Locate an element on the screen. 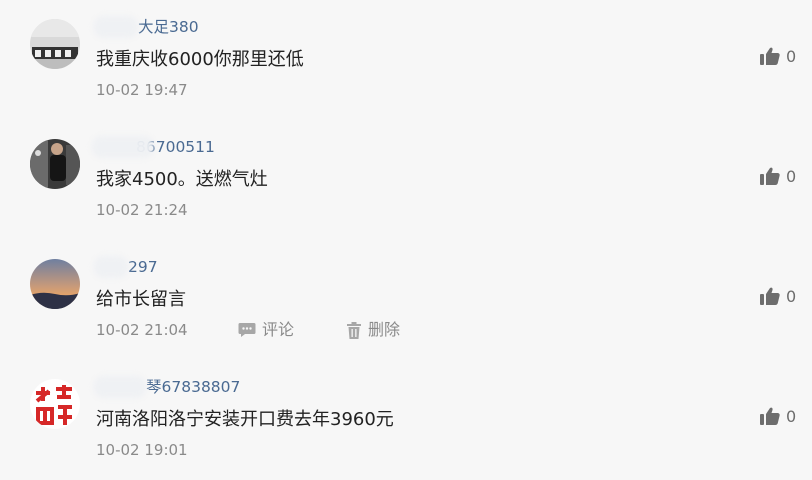 The height and width of the screenshot is (480, 812). comment-username: 大足380 is located at coordinates (146, 27).